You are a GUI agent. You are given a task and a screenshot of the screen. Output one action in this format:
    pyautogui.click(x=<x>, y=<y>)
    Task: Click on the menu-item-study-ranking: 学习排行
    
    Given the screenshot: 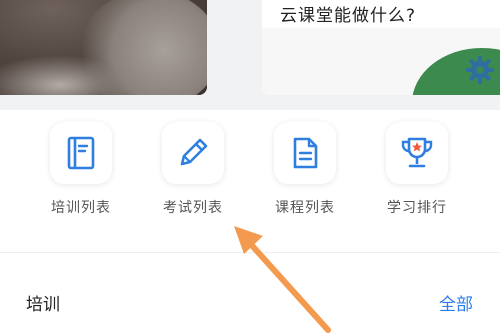 What is the action you would take?
    pyautogui.click(x=417, y=169)
    